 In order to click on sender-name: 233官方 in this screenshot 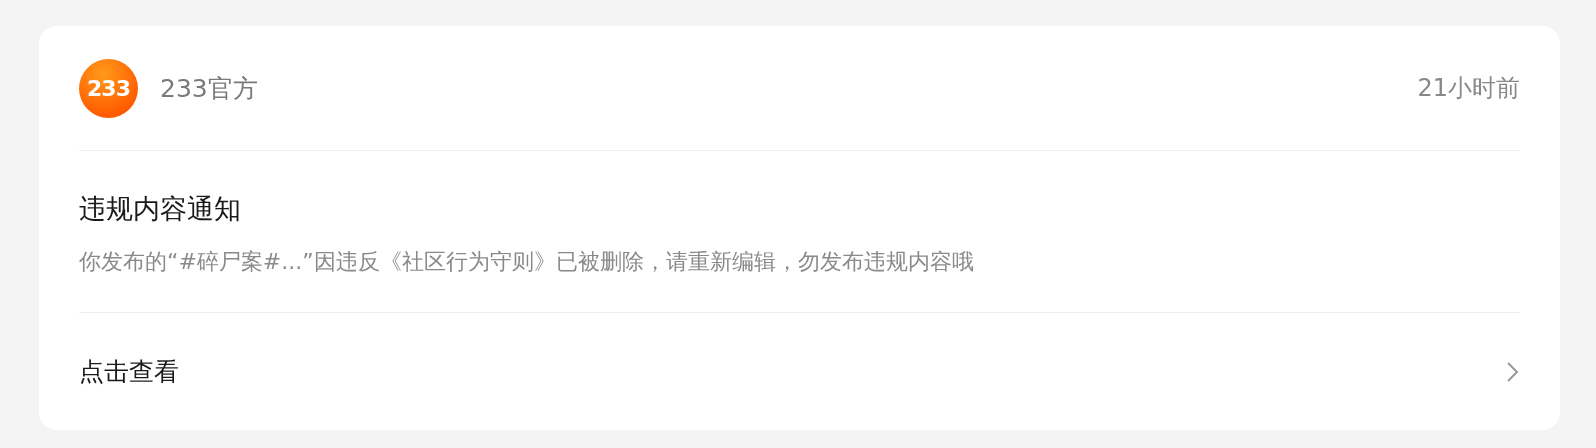, I will do `click(209, 88)`.